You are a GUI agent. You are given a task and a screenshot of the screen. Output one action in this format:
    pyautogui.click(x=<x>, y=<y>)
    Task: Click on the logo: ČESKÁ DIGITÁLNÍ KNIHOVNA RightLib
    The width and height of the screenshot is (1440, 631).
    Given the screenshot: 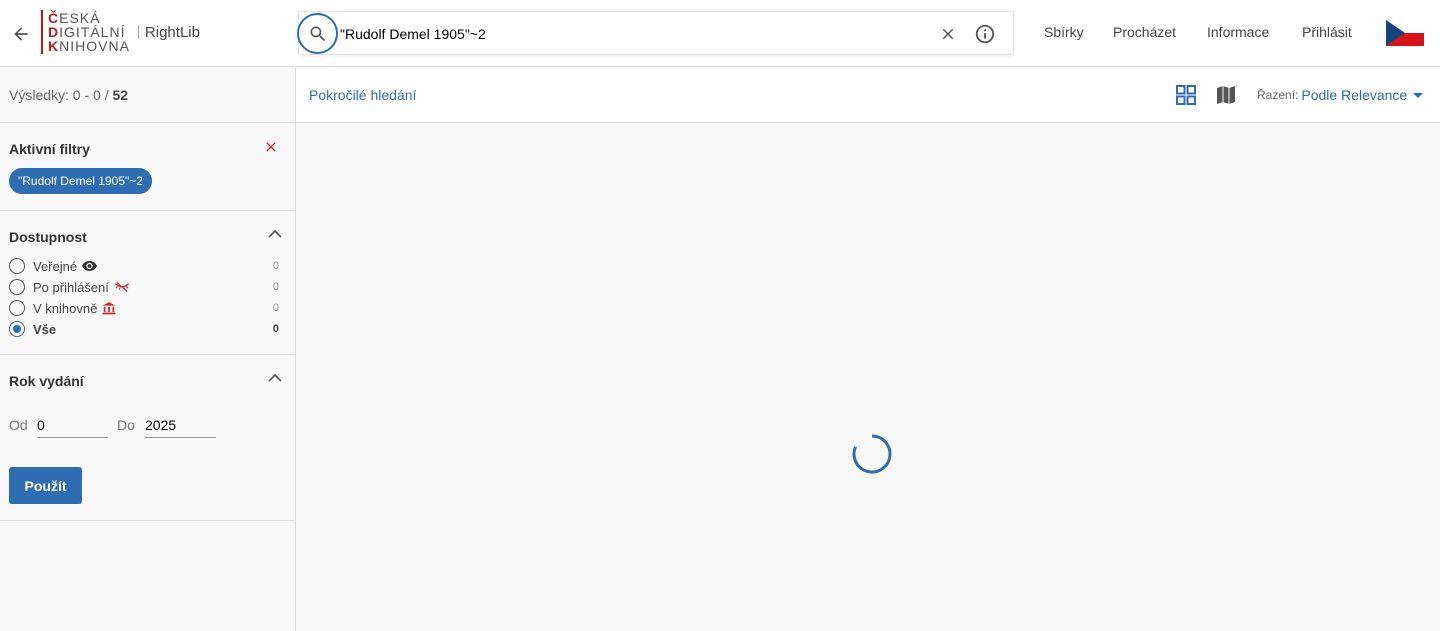 What is the action you would take?
    pyautogui.click(x=120, y=32)
    